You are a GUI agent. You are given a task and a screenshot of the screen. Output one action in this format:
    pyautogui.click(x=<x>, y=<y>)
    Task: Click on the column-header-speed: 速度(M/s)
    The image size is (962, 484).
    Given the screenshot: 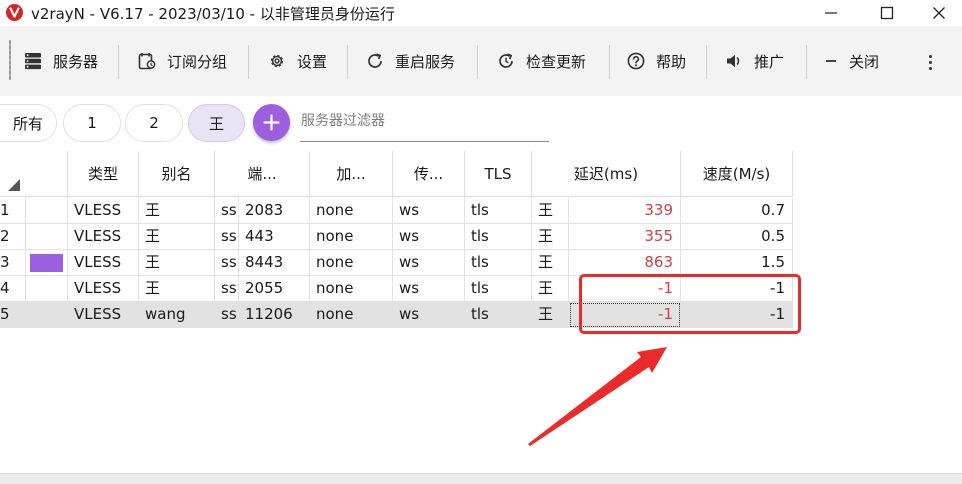 What is the action you would take?
    pyautogui.click(x=737, y=174)
    